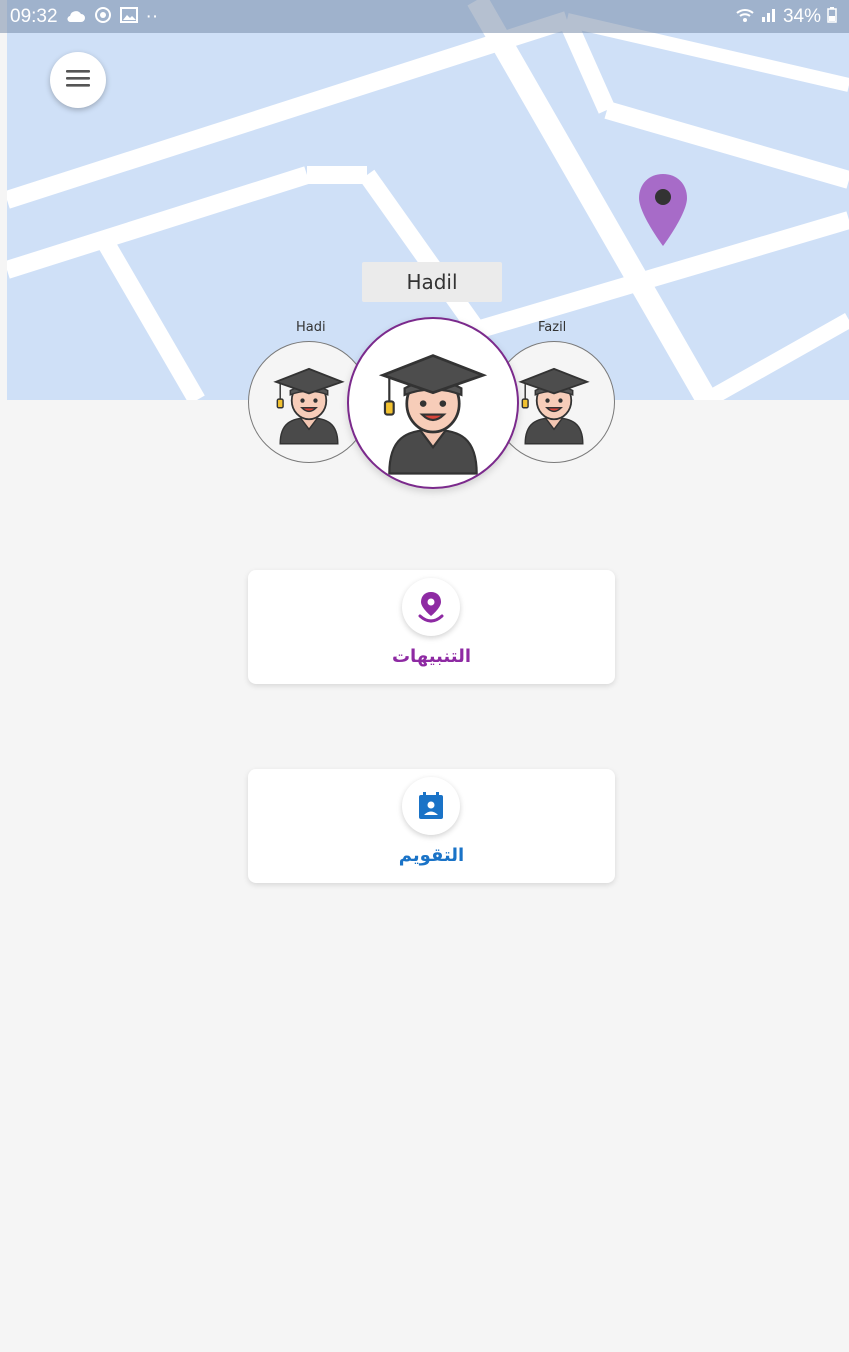 The width and height of the screenshot is (849, 1352). I want to click on alerts-label: التنبيهات, so click(431, 656).